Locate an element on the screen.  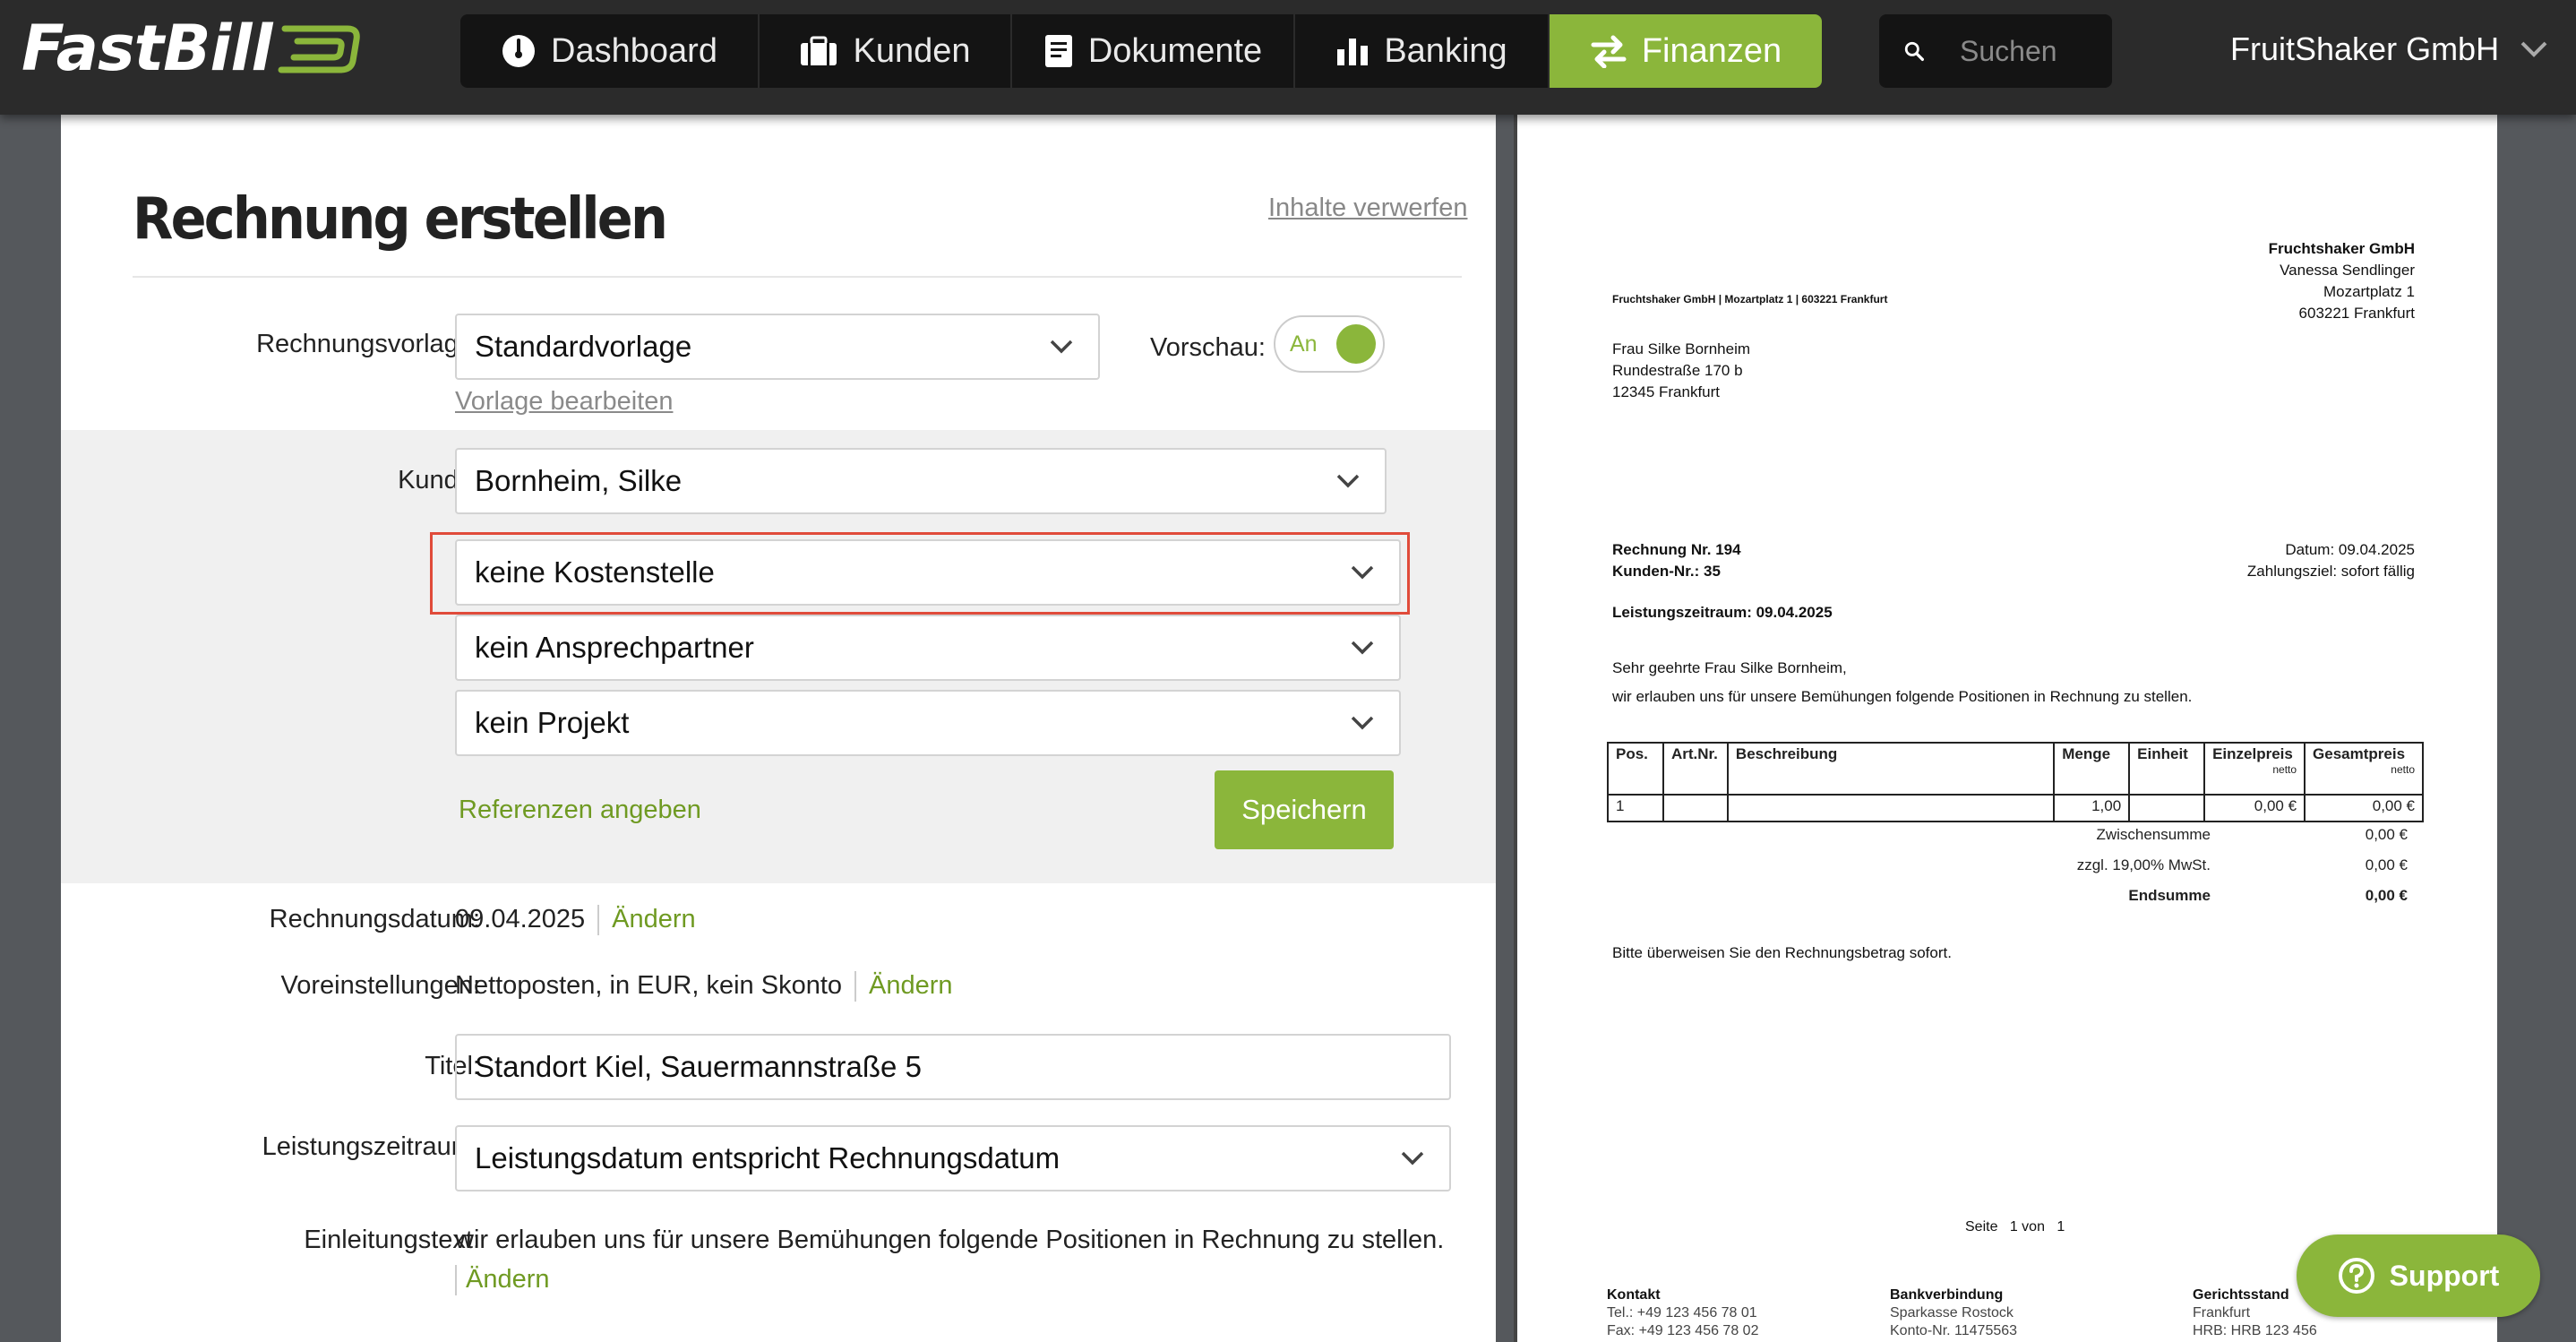
support-button: Support is located at coordinates (2418, 1275).